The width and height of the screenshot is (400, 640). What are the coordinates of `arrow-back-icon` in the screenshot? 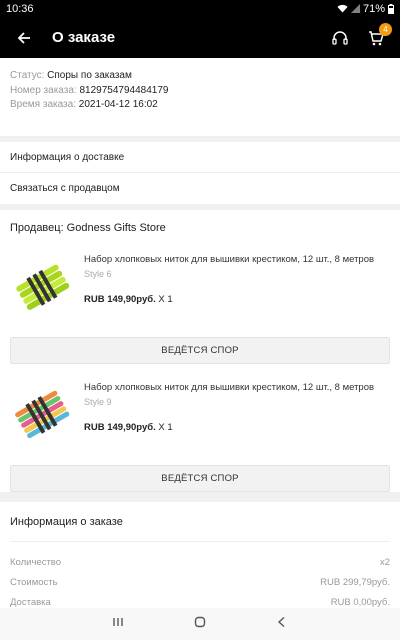 It's located at (23, 37).